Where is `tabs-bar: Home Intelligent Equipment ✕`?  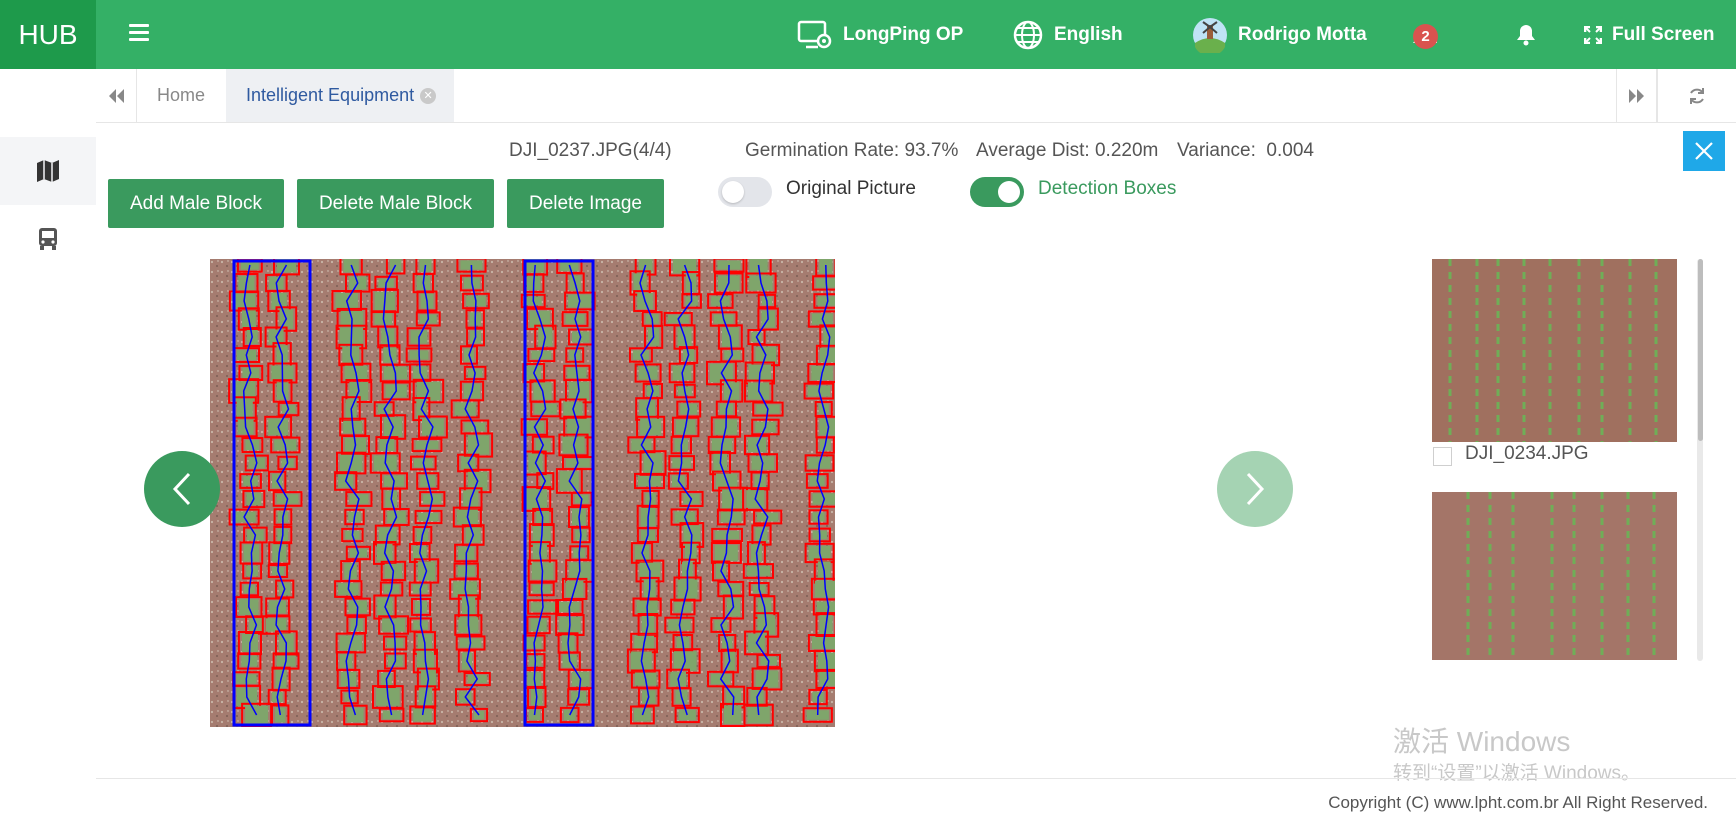 tabs-bar: Home Intelligent Equipment ✕ is located at coordinates (916, 96).